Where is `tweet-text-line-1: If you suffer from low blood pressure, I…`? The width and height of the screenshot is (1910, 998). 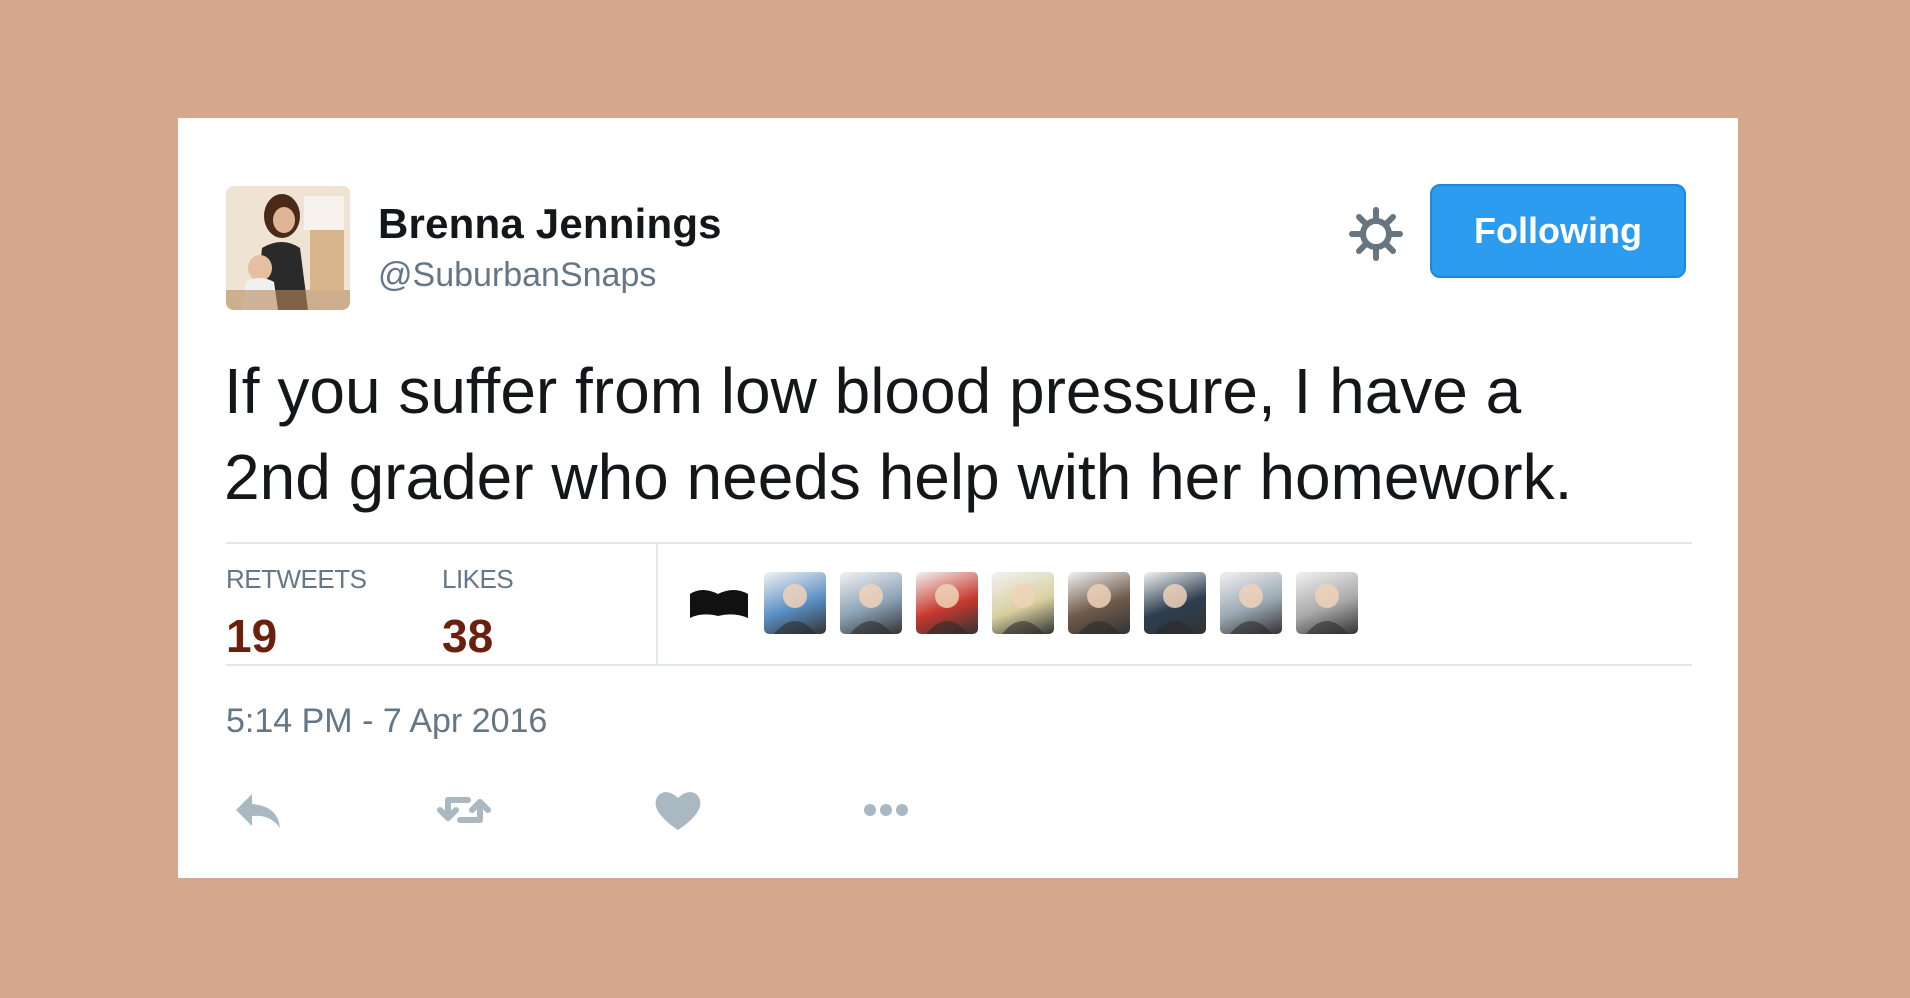
tweet-text-line-1: If you suffer from low blood pressure, I… is located at coordinates (873, 391).